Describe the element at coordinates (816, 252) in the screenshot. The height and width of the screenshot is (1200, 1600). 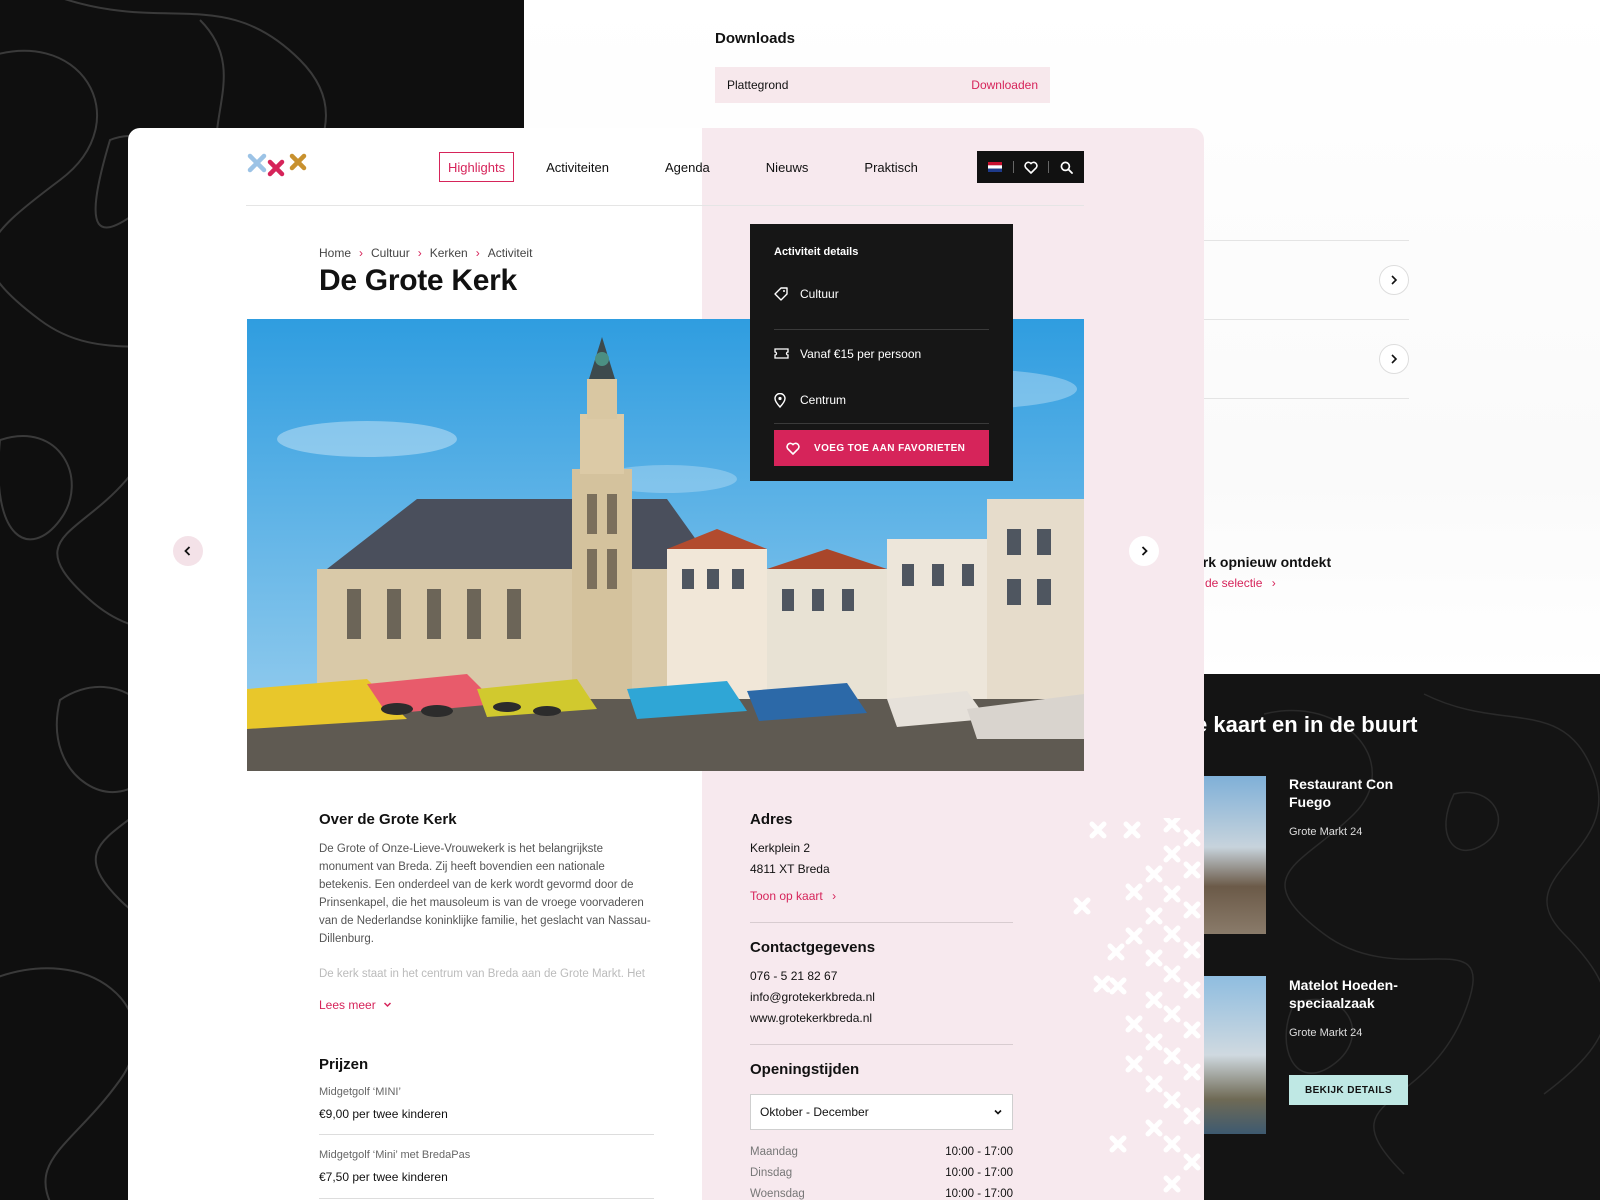
I see `details-title: Activiteit details` at that location.